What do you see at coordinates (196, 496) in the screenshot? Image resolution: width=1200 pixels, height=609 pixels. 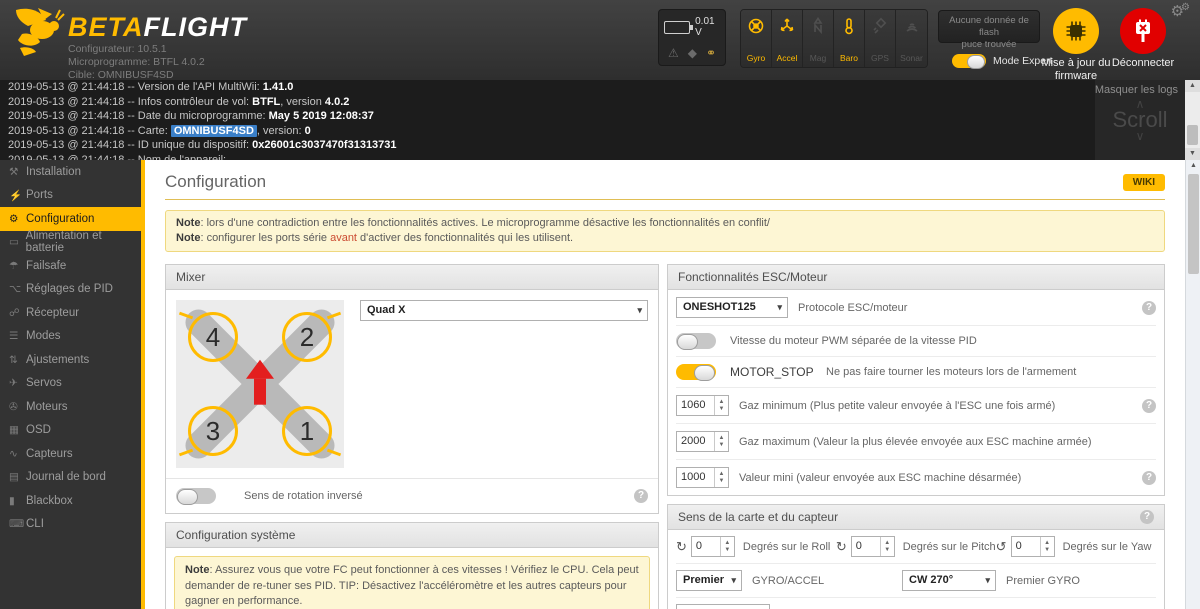 I see `reversed-motor-direction-toggle` at bounding box center [196, 496].